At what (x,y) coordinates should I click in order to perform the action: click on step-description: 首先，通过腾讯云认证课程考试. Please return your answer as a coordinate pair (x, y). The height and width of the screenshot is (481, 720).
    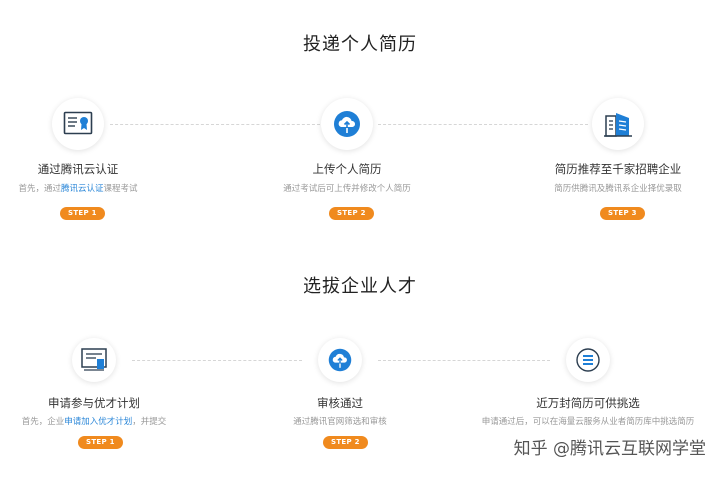
    Looking at the image, I should click on (109, 188).